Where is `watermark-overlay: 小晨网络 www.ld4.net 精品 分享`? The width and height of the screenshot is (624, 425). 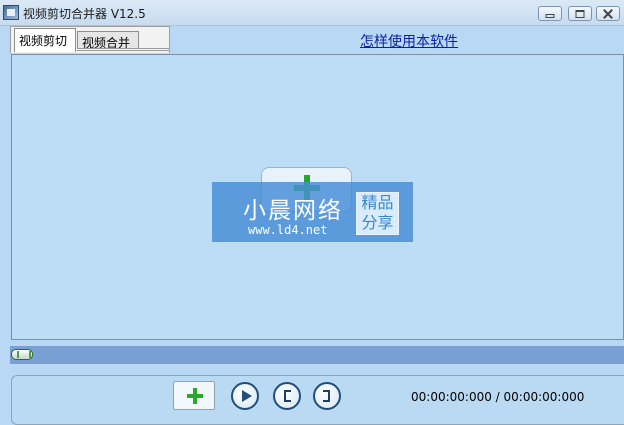
watermark-overlay: 小晨网络 www.ld4.net 精品 分享 is located at coordinates (312, 212).